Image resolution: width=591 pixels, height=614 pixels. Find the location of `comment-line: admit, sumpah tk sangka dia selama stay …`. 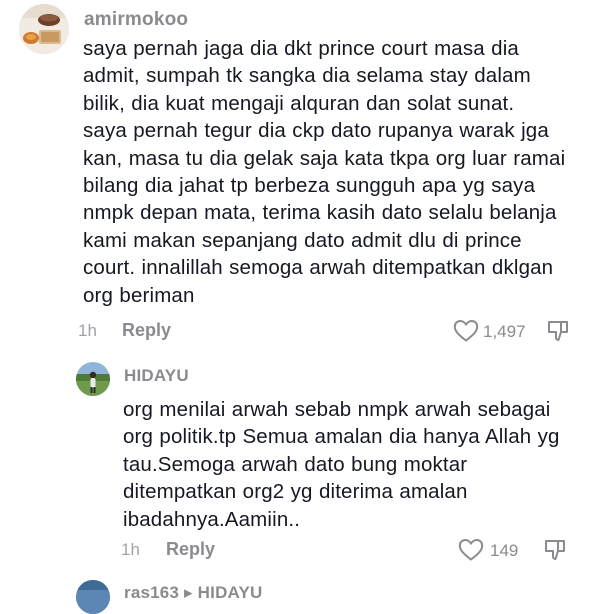

comment-line: admit, sumpah tk sangka dia selama stay … is located at coordinates (307, 76).